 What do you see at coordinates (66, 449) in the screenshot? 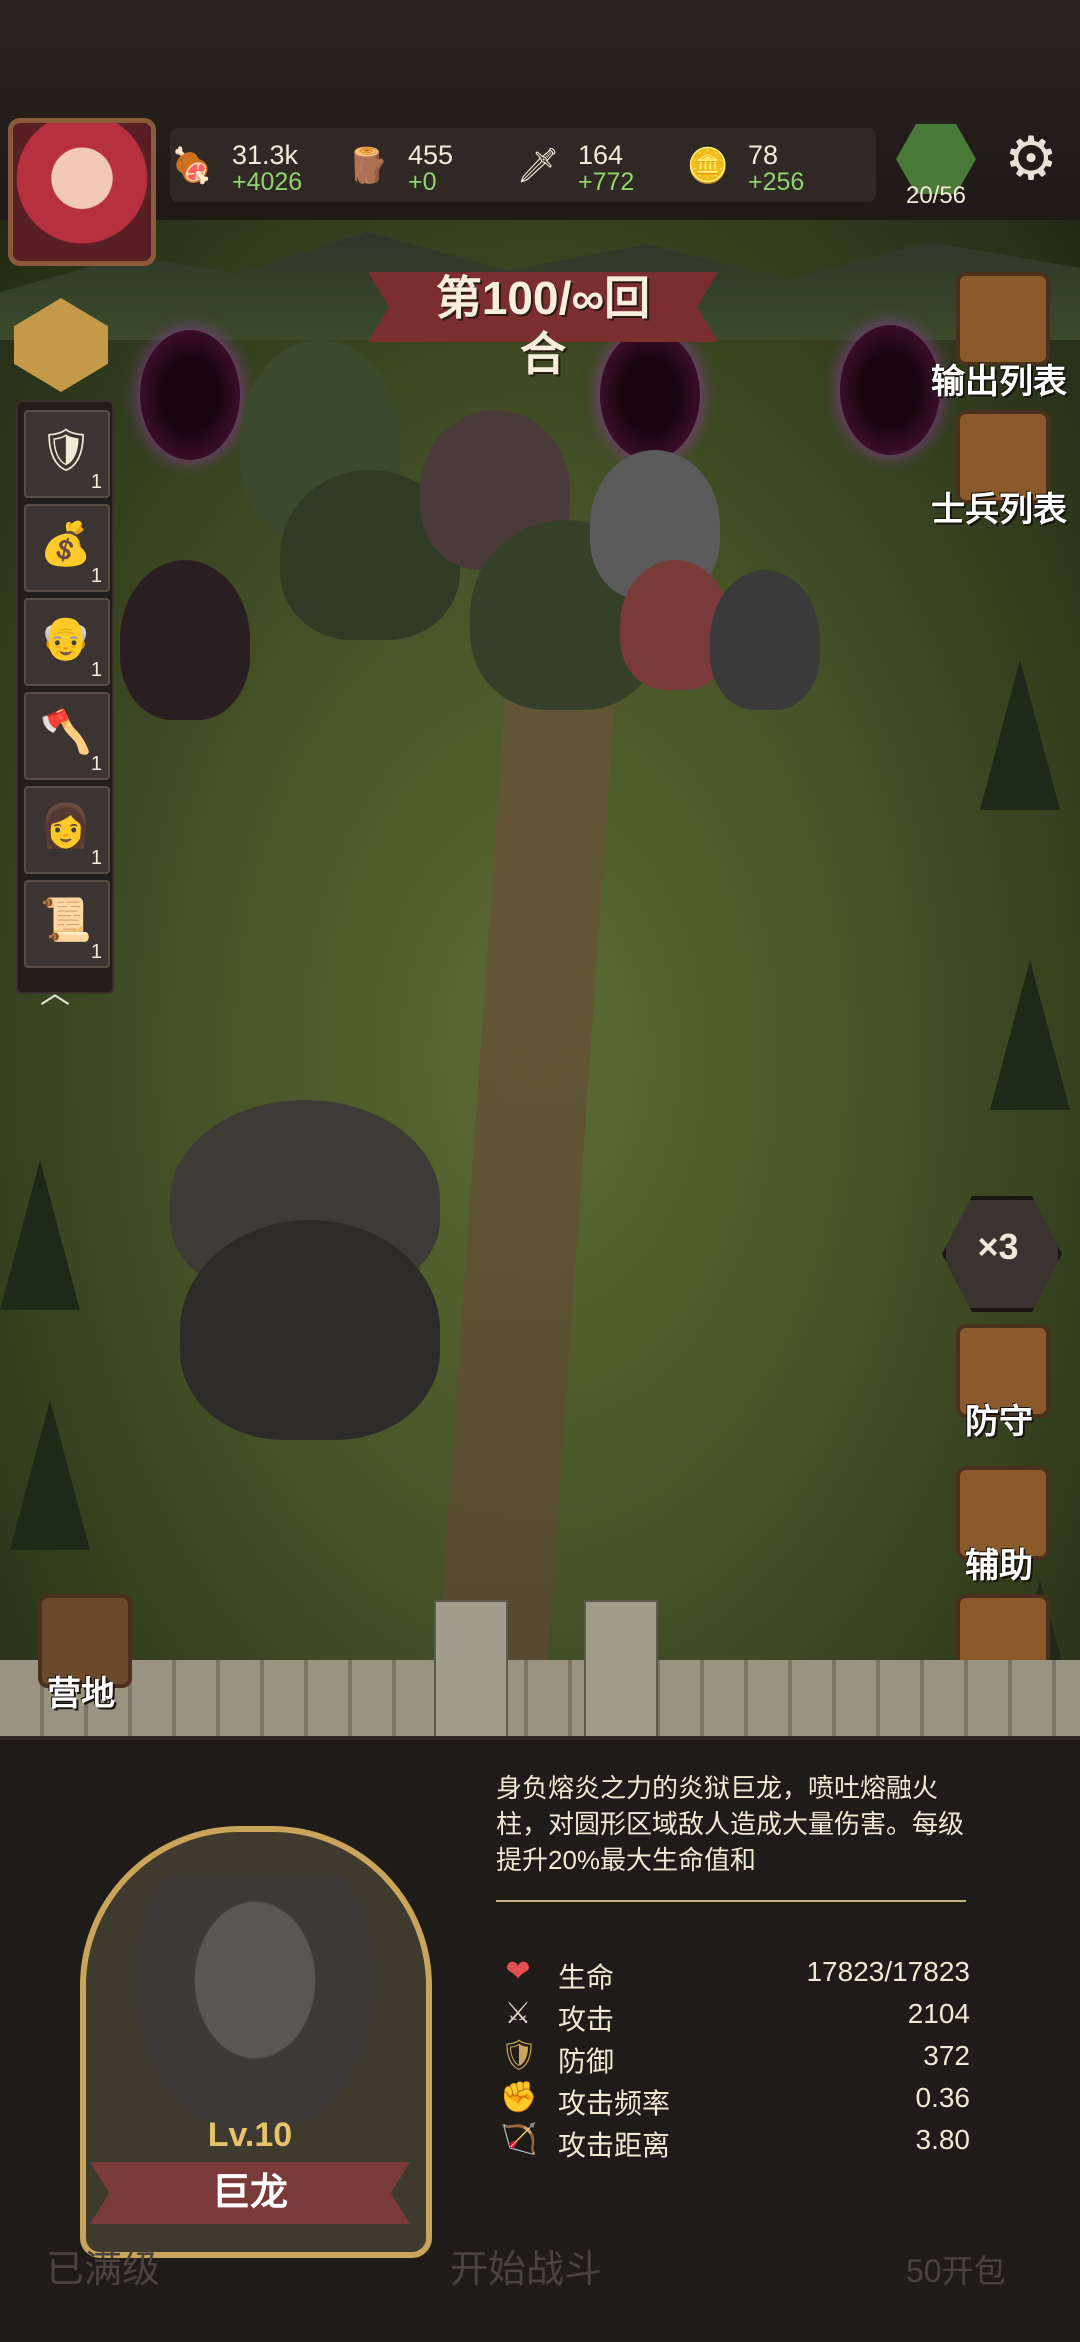
I see `shield-badge-icon: 🛡` at bounding box center [66, 449].